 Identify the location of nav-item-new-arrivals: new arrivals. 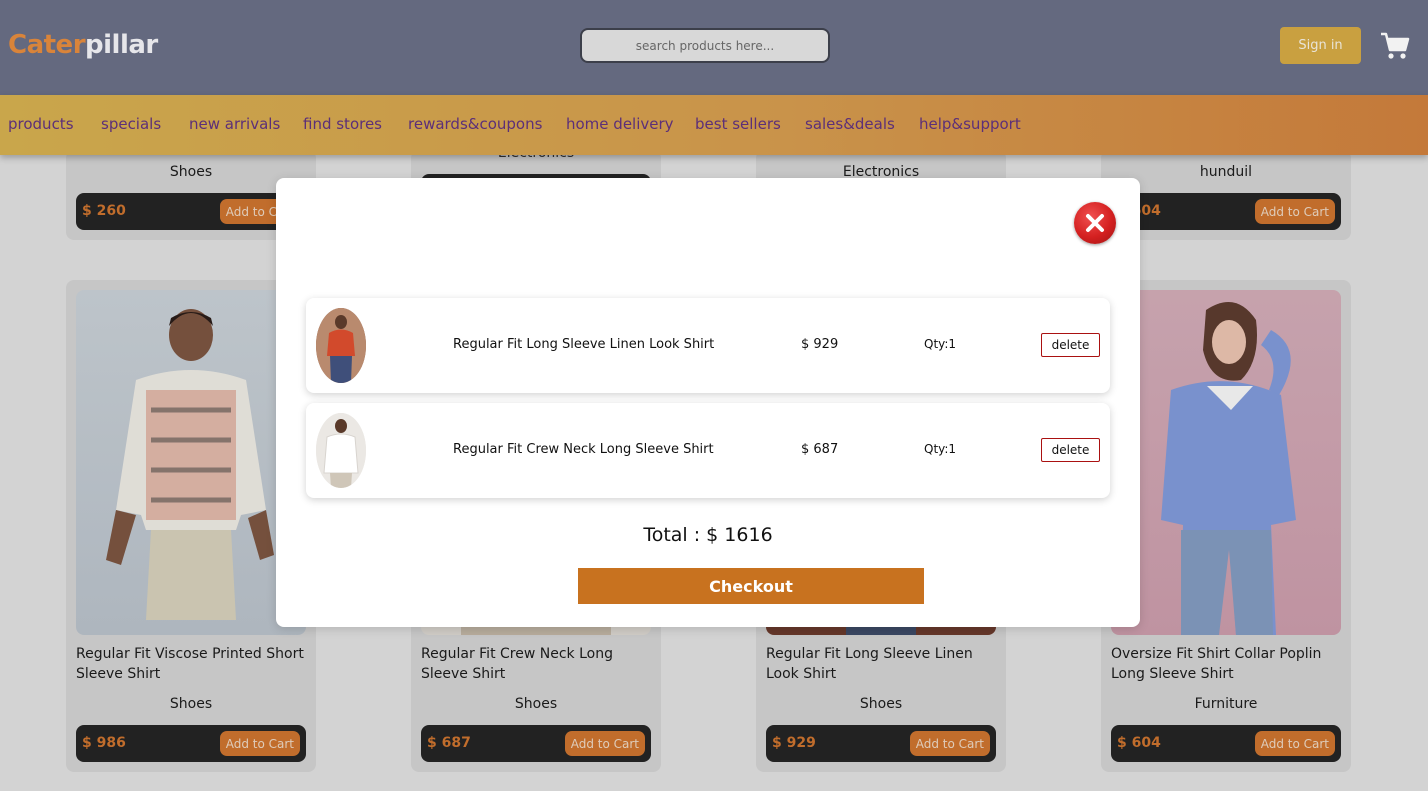
(234, 124).